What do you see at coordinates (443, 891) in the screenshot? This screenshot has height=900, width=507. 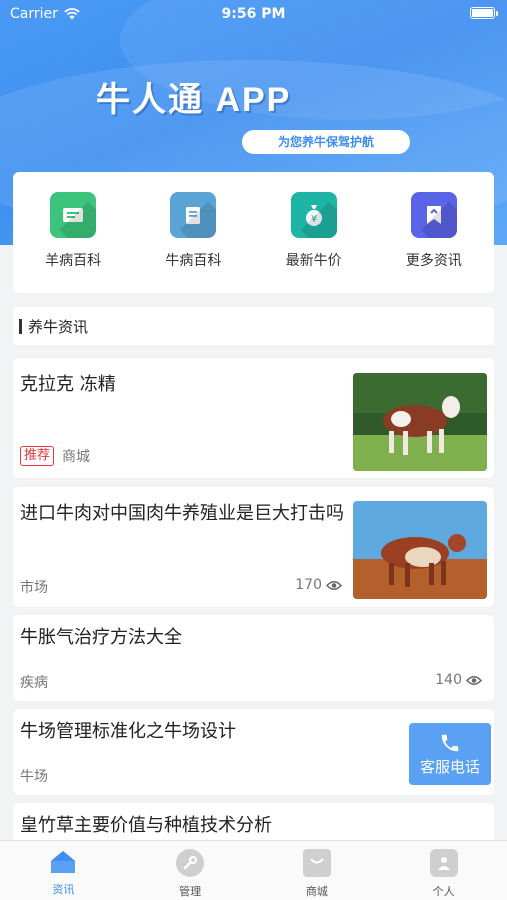 I see `tab-label: 个人` at bounding box center [443, 891].